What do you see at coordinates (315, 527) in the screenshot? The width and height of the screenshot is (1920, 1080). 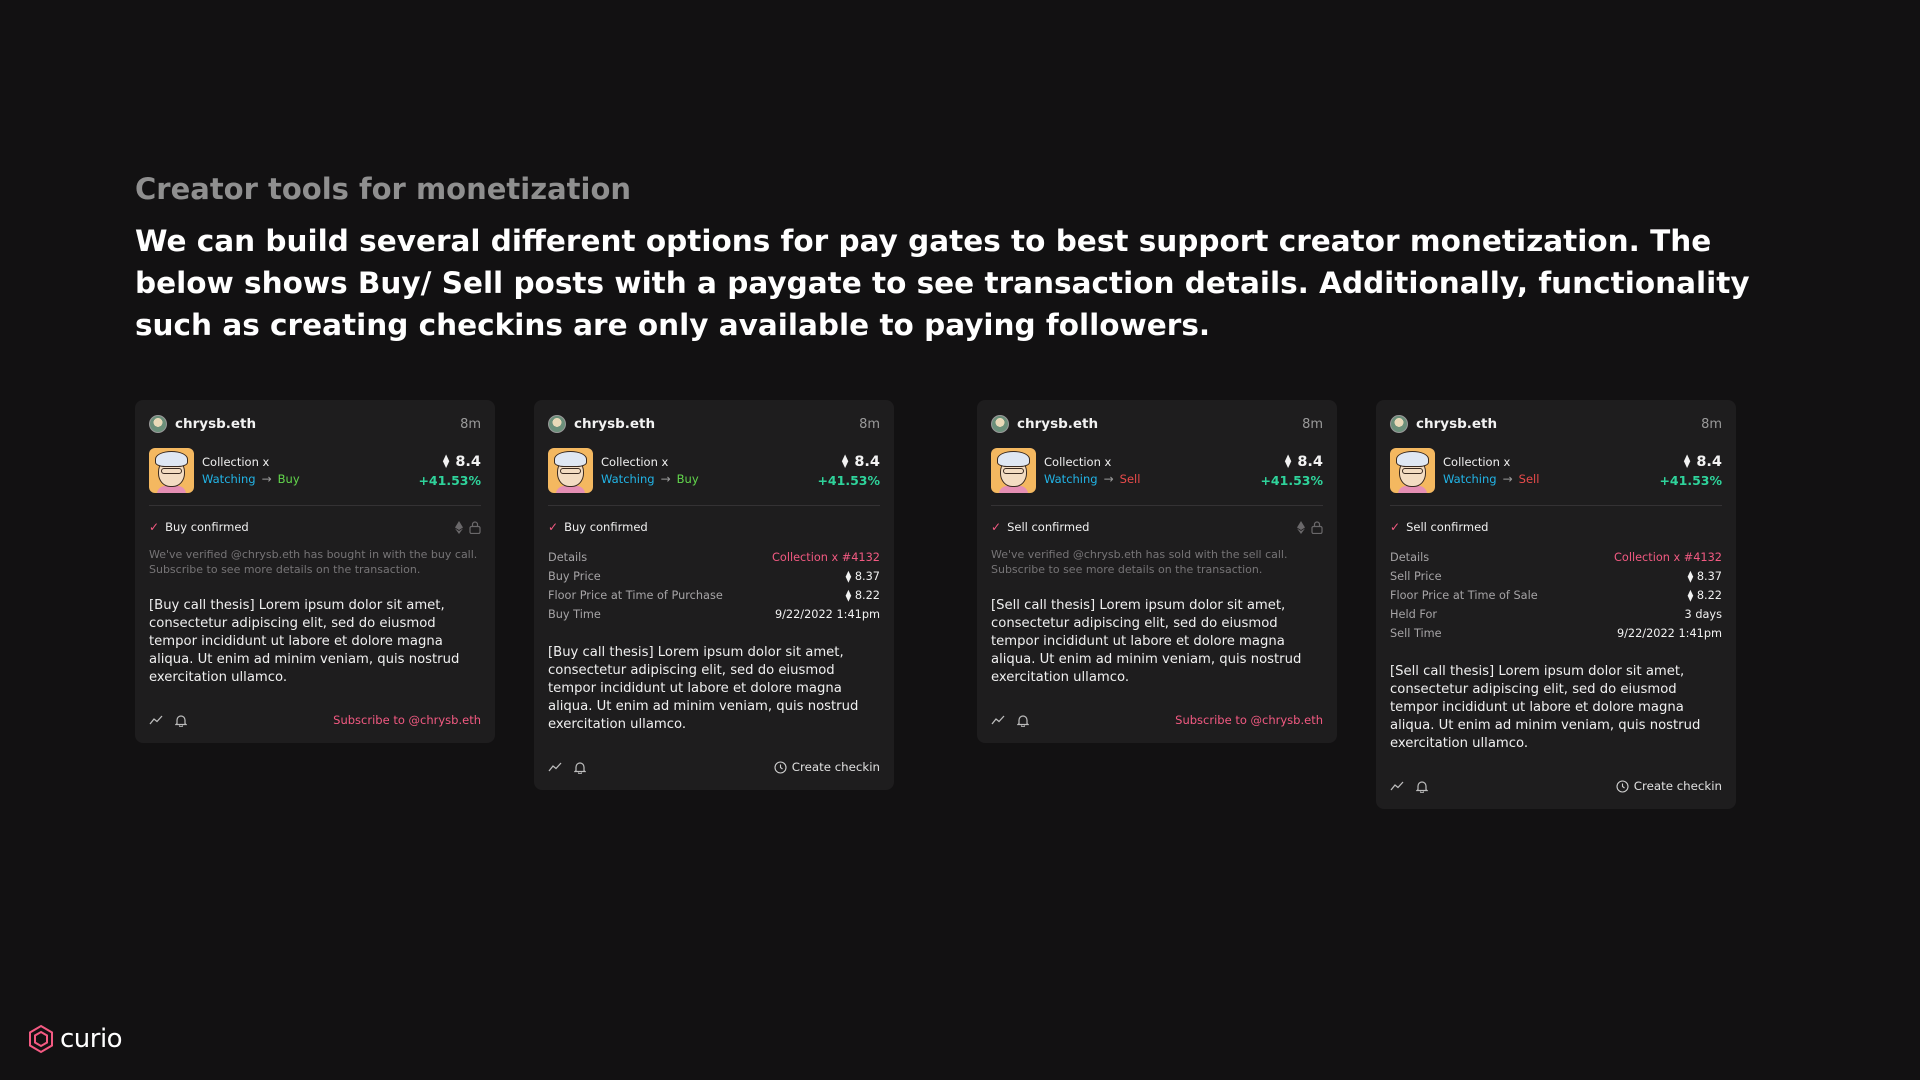 I see `confirm-row: ✓ Buy confirmed` at bounding box center [315, 527].